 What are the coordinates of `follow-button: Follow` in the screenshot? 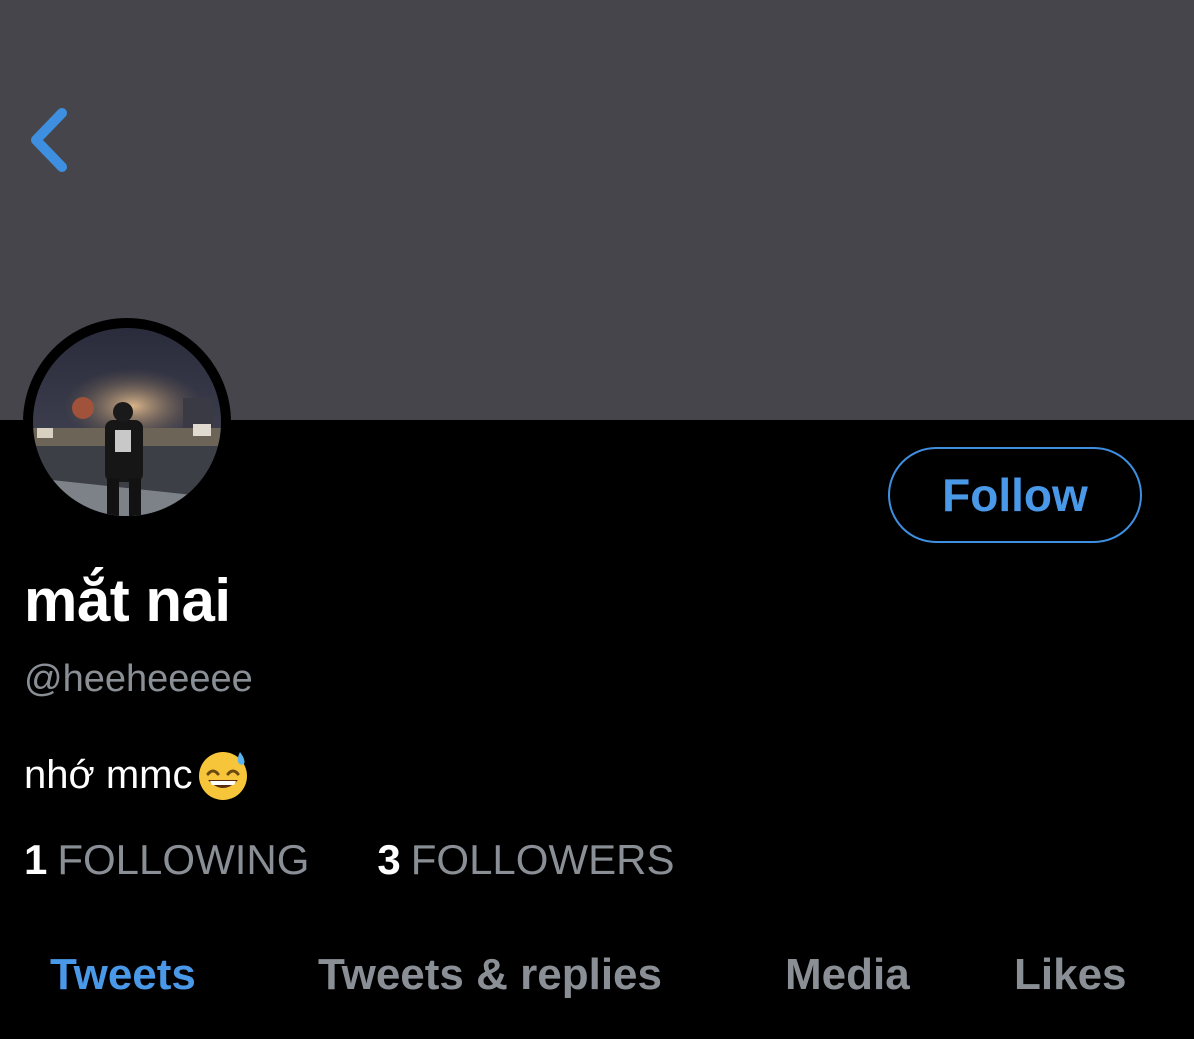 It's located at (1015, 495).